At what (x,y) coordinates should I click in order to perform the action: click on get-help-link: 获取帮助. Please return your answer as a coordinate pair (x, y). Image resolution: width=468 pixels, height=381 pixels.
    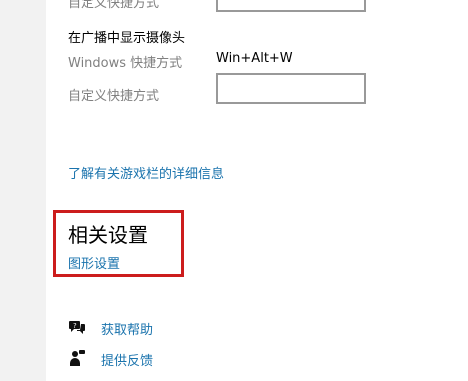
    Looking at the image, I should click on (127, 328).